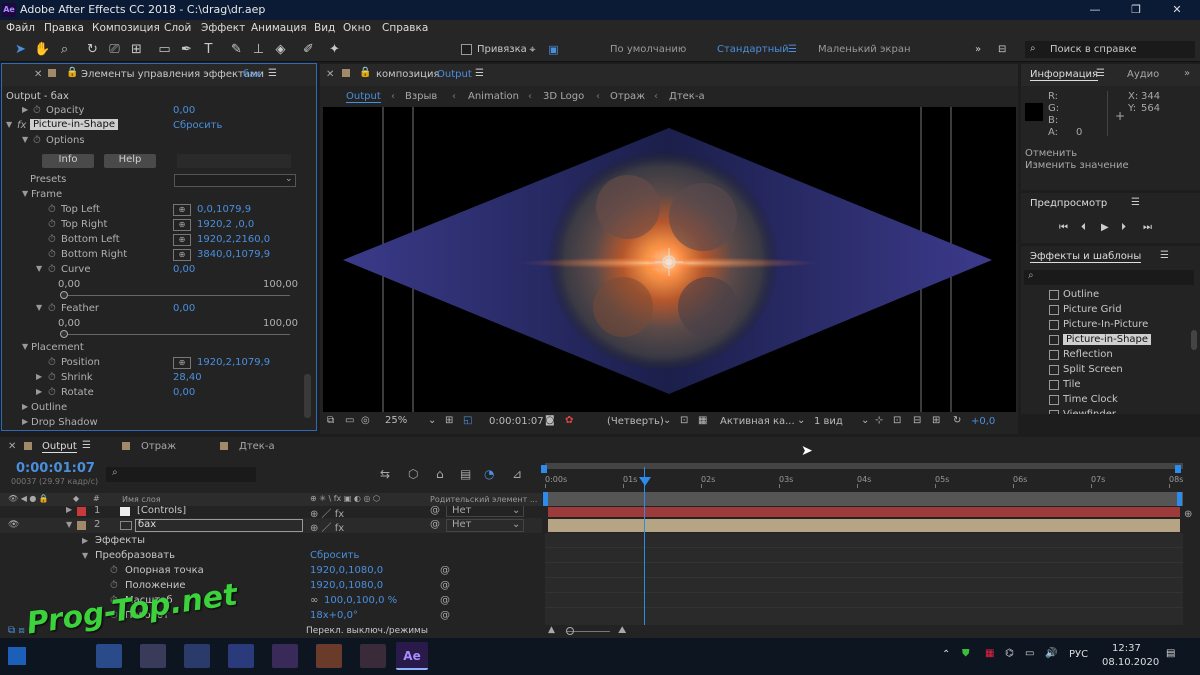 This screenshot has height=675, width=1200. What do you see at coordinates (1110, 340) in the screenshot?
I see `effects-list-item: Picture-in-Shape` at bounding box center [1110, 340].